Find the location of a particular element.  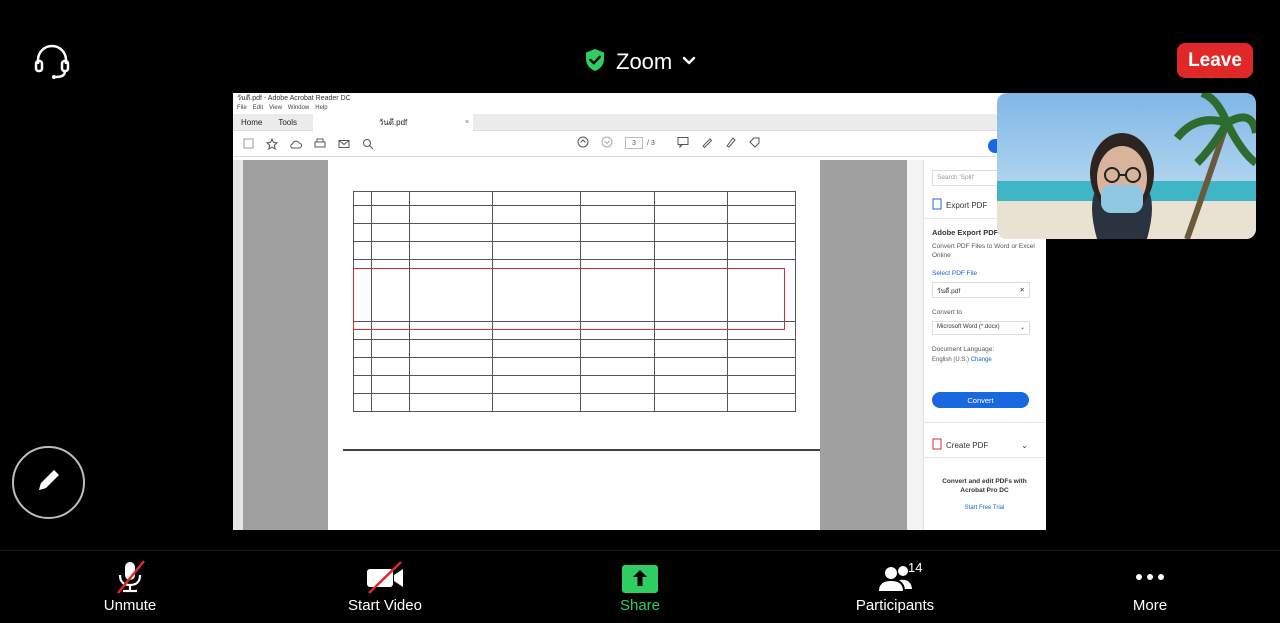

menu-edit: Edit is located at coordinates (258, 109).